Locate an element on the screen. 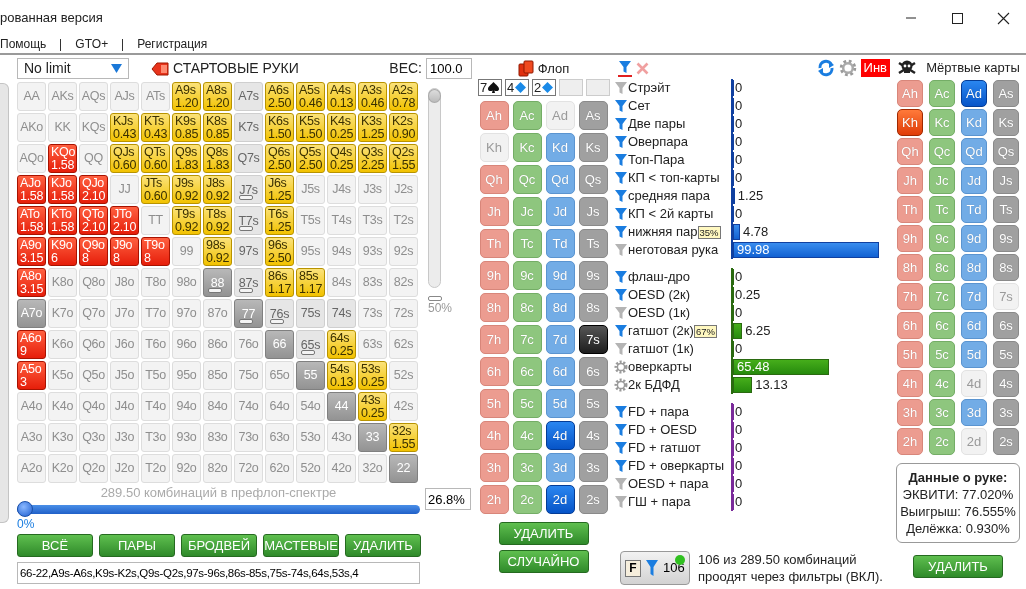 The height and width of the screenshot is (589, 1026). hand-cell: 92o is located at coordinates (186, 468).